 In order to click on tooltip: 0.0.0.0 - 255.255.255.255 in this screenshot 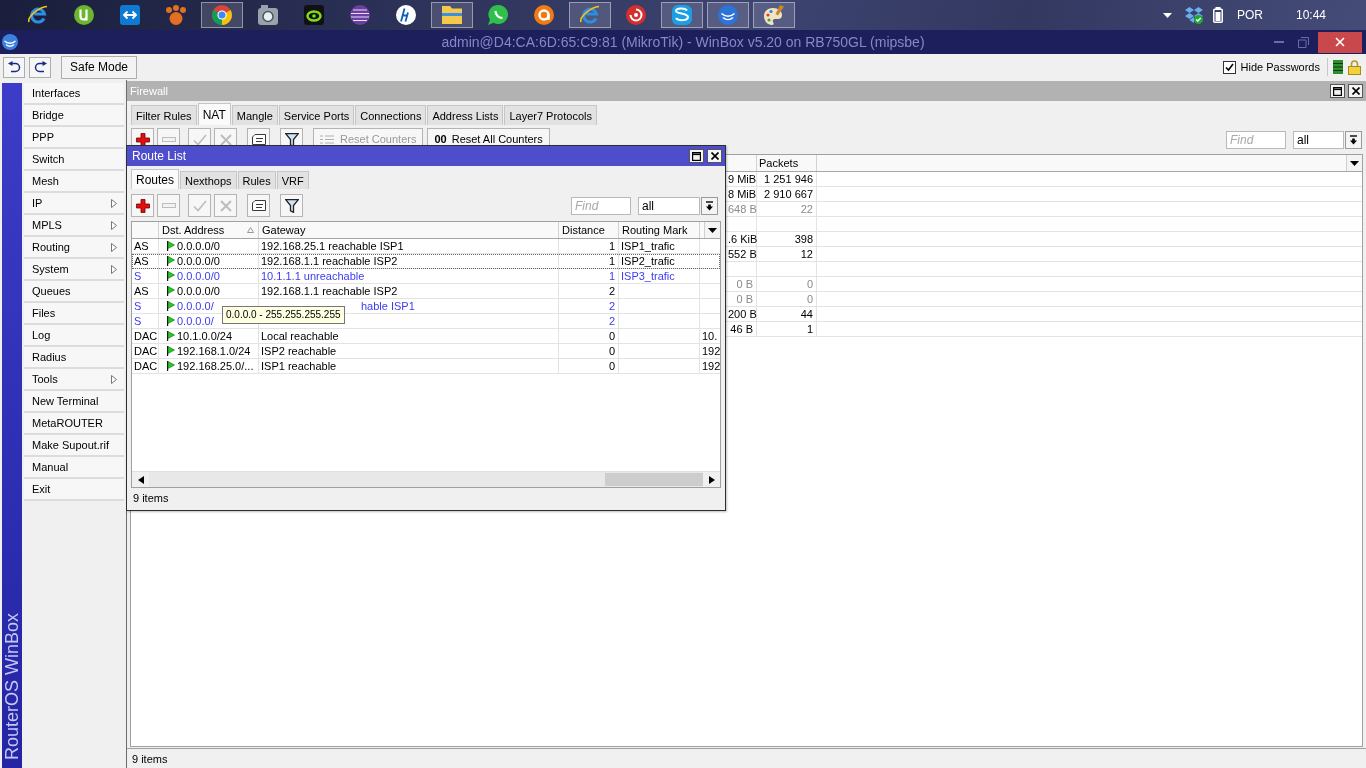, I will do `click(283, 315)`.